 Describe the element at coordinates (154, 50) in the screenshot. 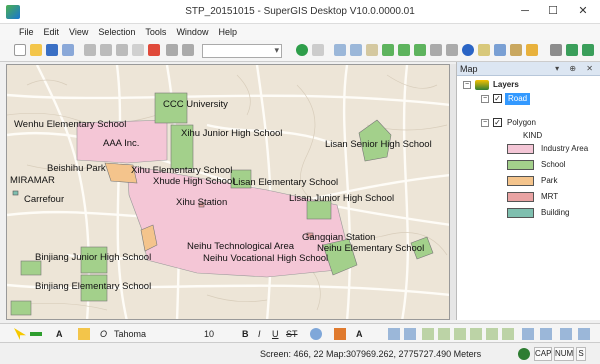

I see `delete-icon` at that location.